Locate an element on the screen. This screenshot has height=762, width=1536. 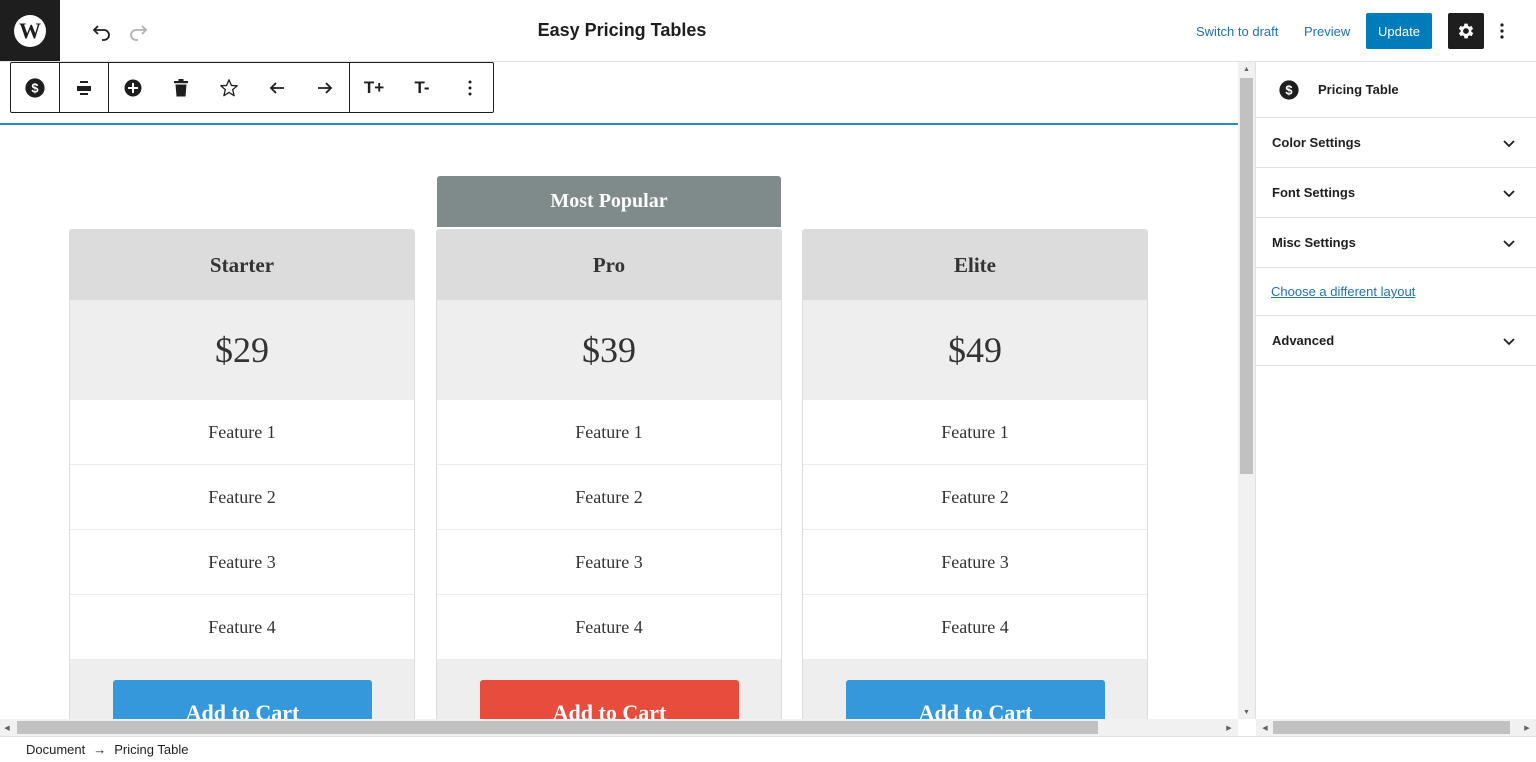
panel-advanced: Advanced is located at coordinates (1396, 341).